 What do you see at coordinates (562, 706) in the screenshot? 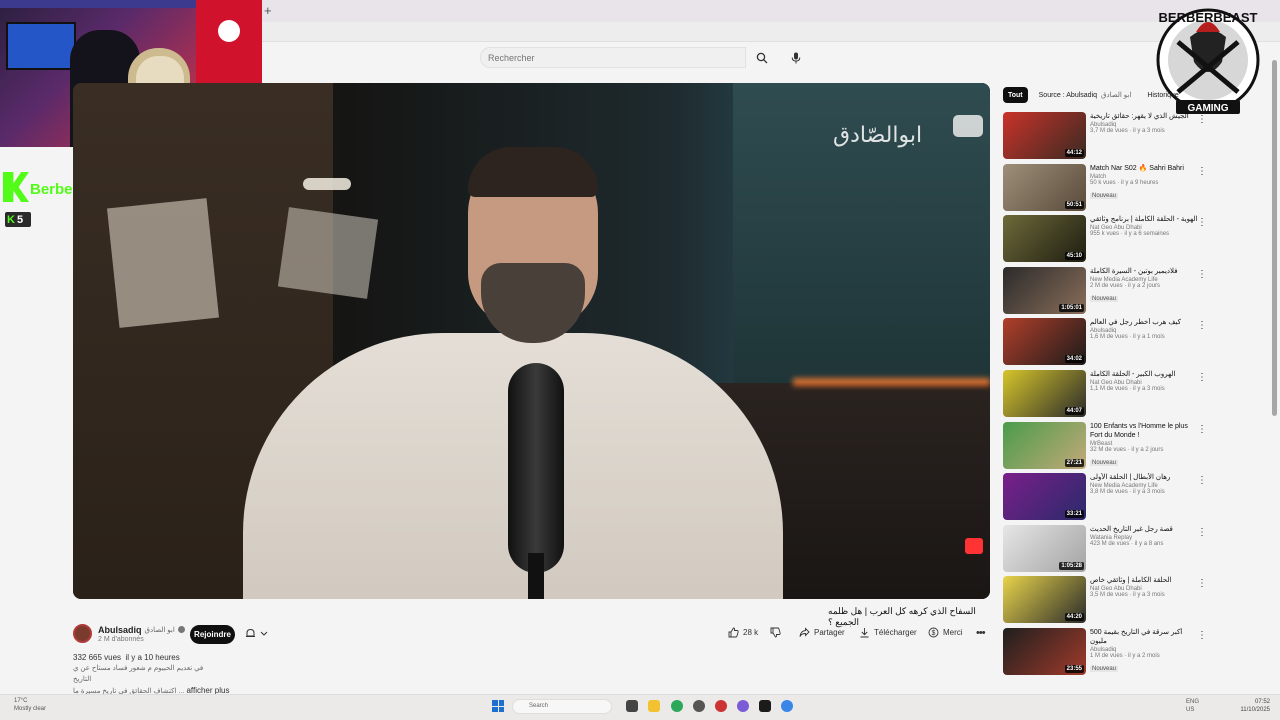
I see `taskbar-search: Search` at bounding box center [562, 706].